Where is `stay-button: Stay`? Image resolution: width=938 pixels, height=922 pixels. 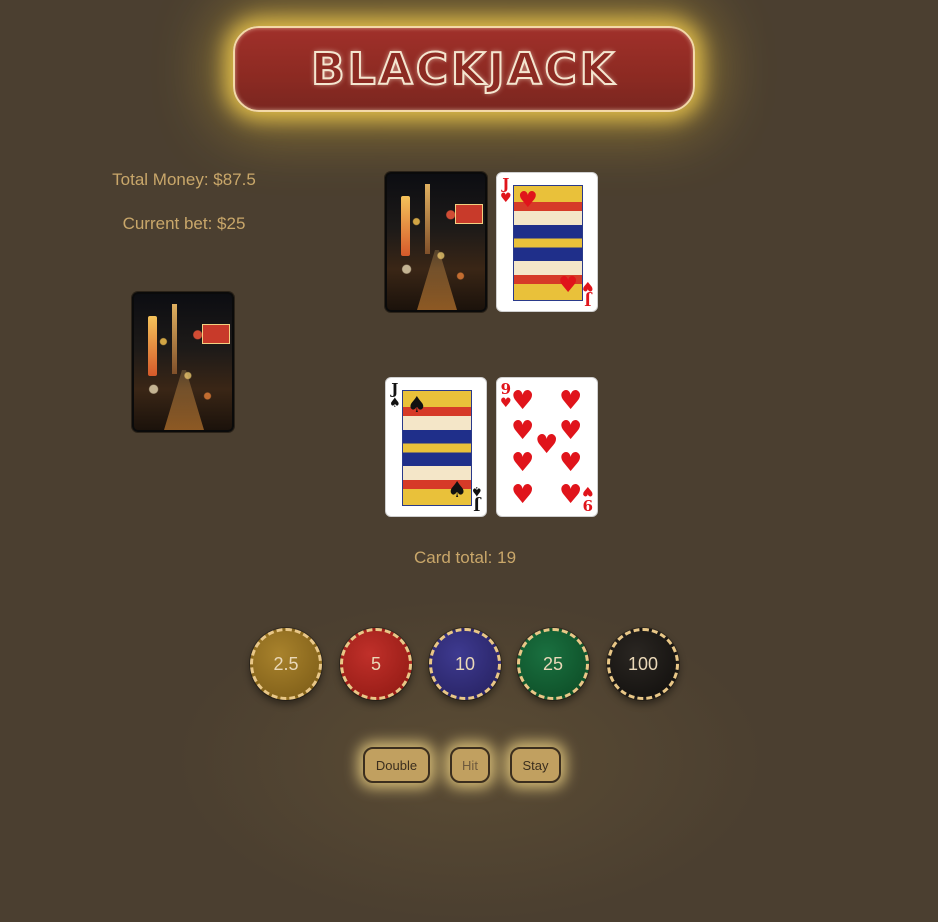 stay-button: Stay is located at coordinates (535, 765).